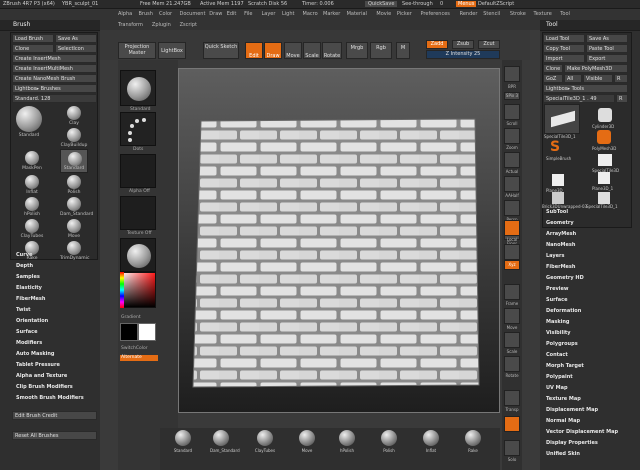 The width and height of the screenshot is (640, 470). I want to click on move-brush-icon, so click(74, 226).